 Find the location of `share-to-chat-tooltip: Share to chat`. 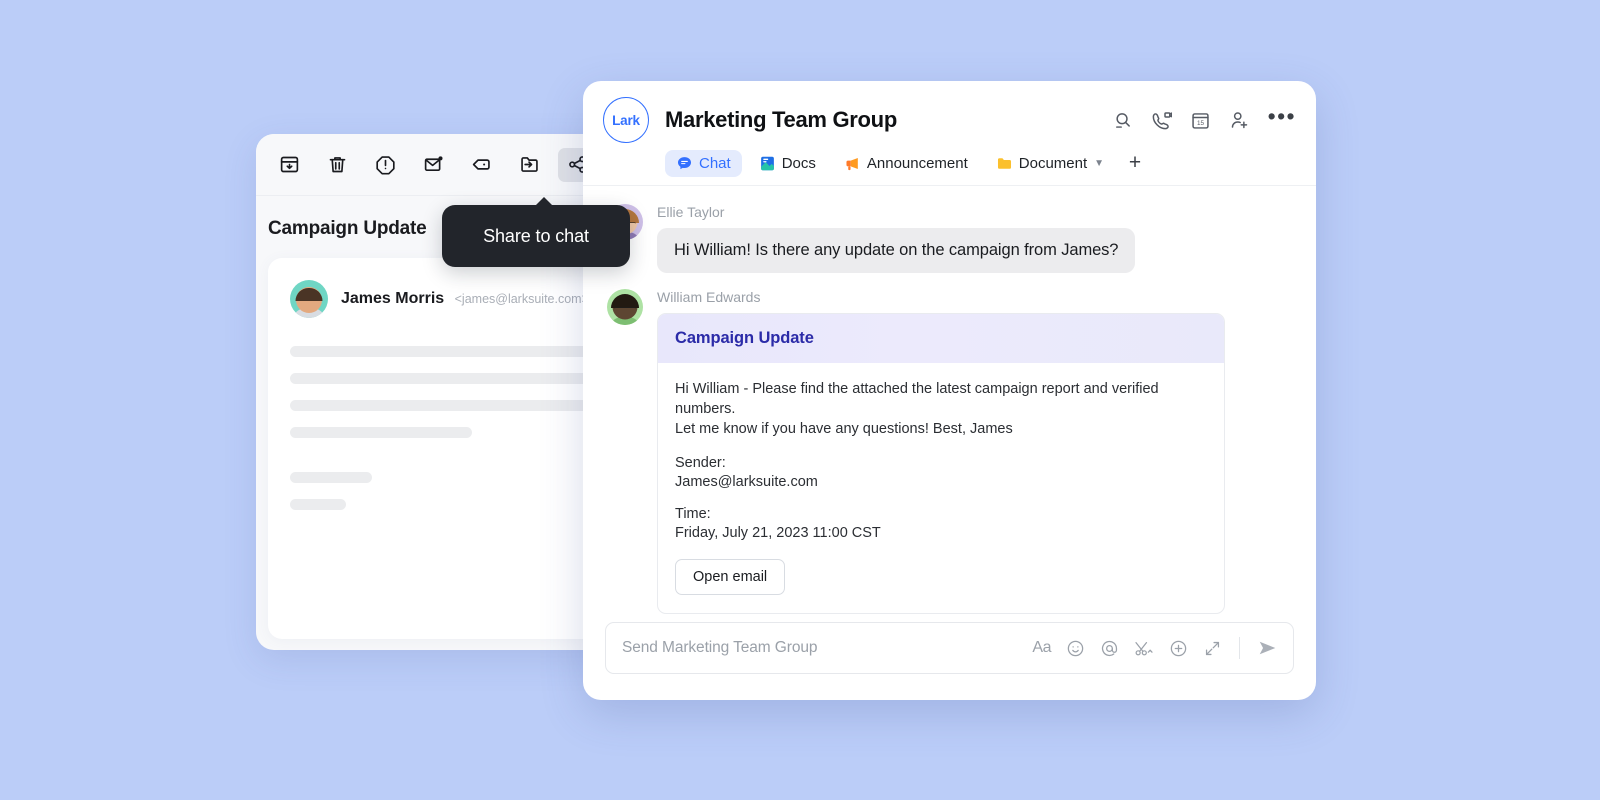

share-to-chat-tooltip: Share to chat is located at coordinates (536, 232).